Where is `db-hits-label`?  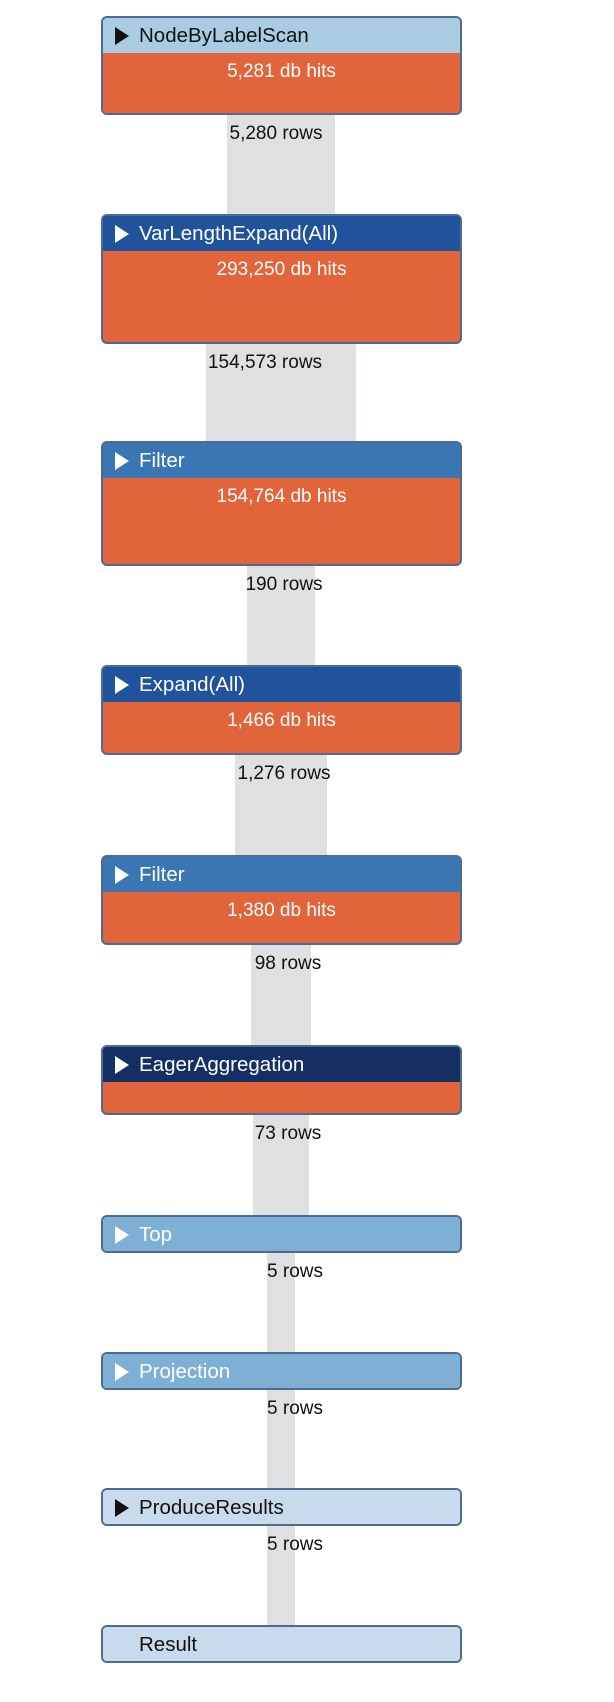 db-hits-label is located at coordinates (281, 1097).